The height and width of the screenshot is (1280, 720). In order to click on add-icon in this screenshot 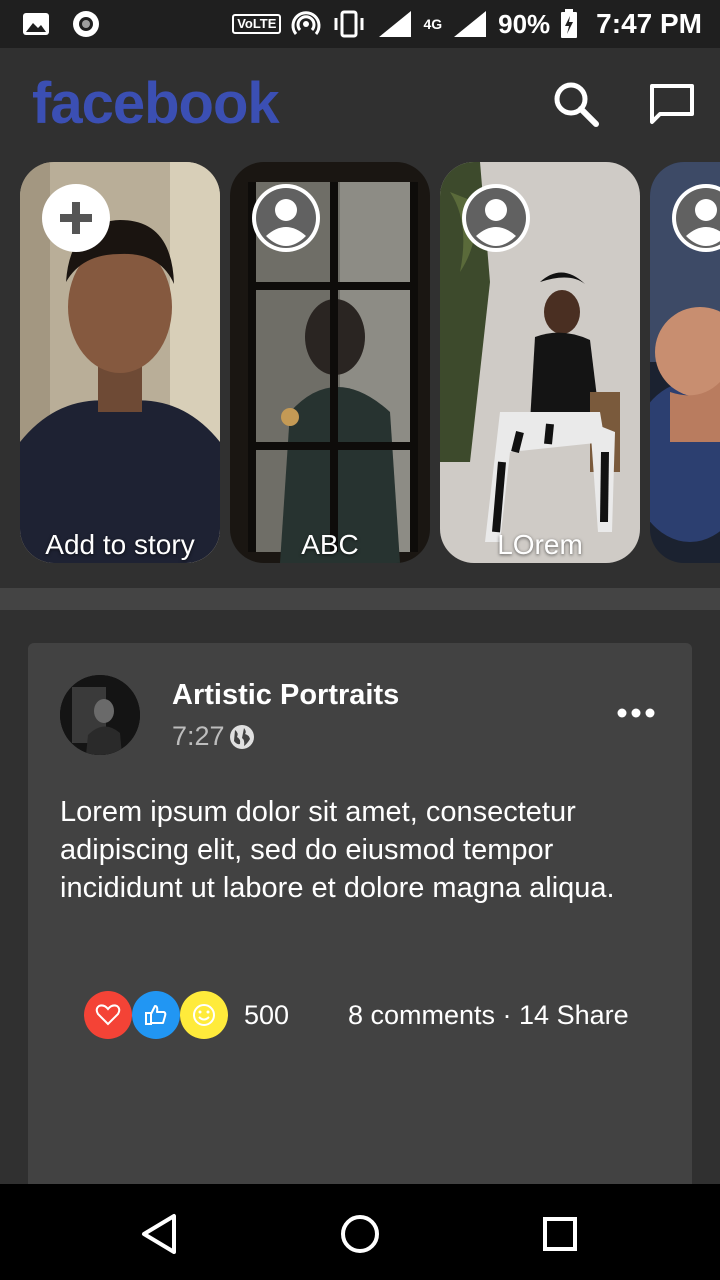, I will do `click(76, 218)`.